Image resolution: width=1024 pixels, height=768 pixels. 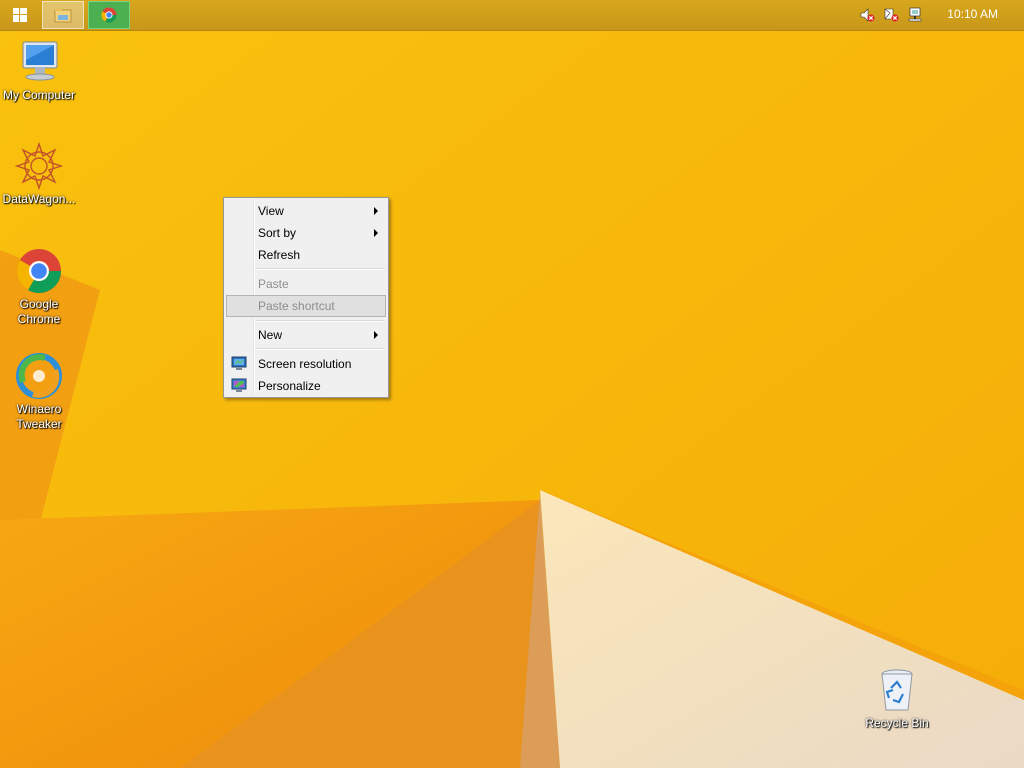 What do you see at coordinates (39, 376) in the screenshot?
I see `winaero-tweaker-icon` at bounding box center [39, 376].